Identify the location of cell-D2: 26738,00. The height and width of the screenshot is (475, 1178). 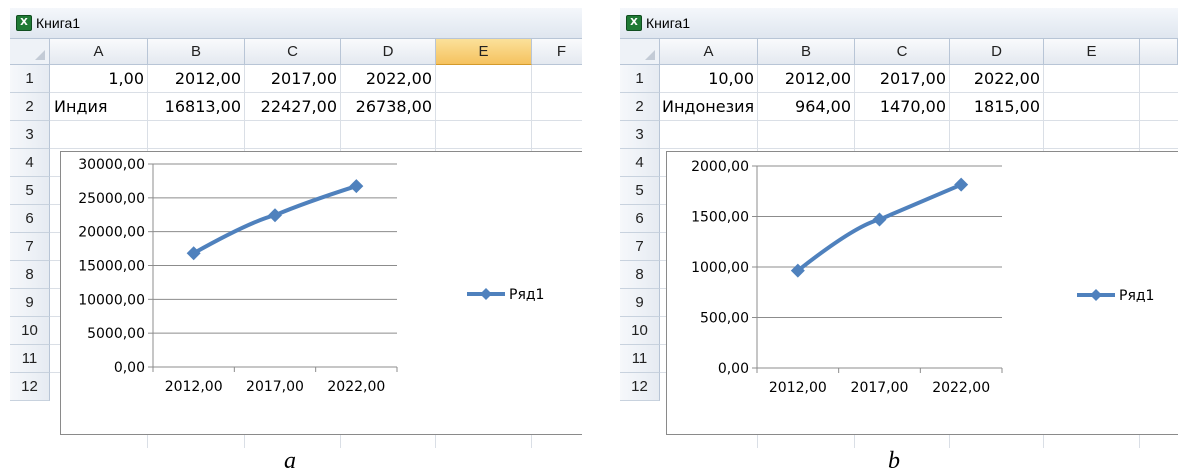
(388, 107).